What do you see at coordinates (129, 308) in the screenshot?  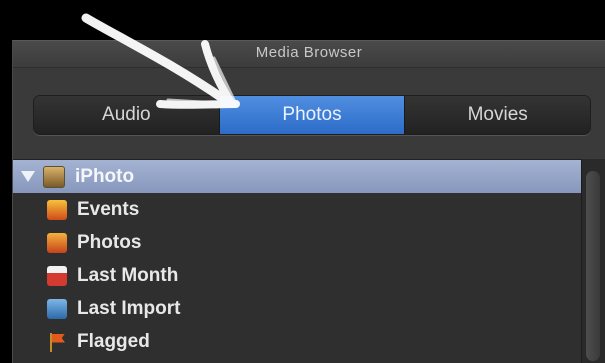 I see `list-item-label: Last Import` at bounding box center [129, 308].